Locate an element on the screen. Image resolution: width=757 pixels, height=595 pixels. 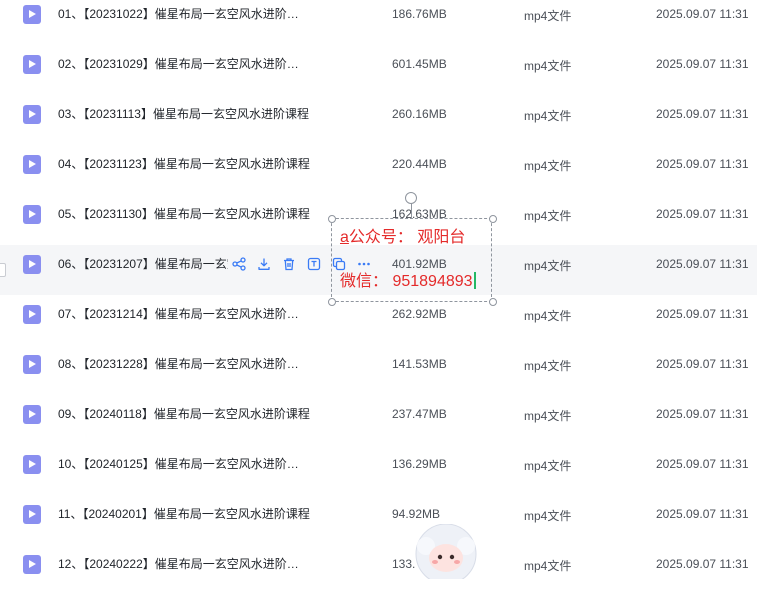
file-name: 08、【20231228】催星布局一玄空风水进阶课程 is located at coordinates (184, 364).